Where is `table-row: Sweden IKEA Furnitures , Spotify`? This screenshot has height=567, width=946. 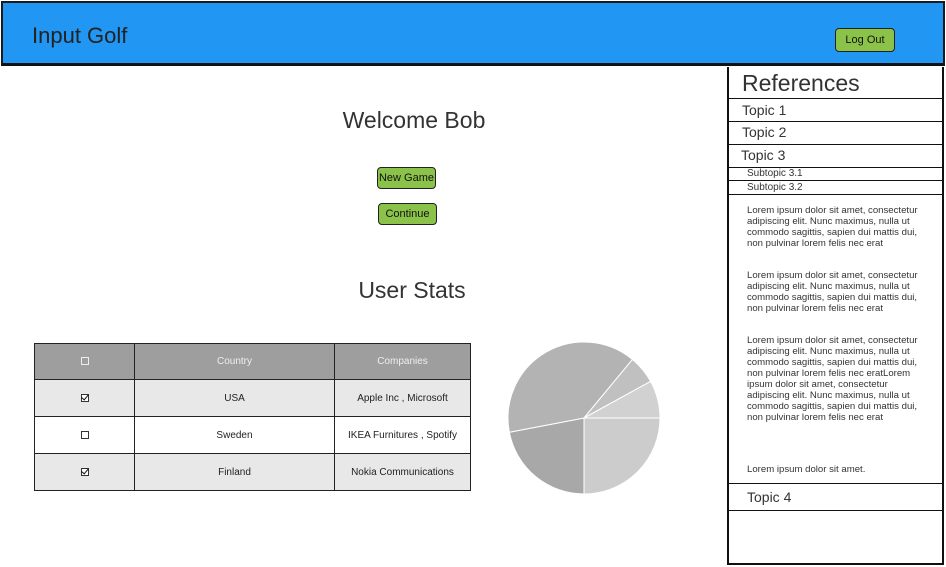 table-row: Sweden IKEA Furnitures , Spotify is located at coordinates (252, 435).